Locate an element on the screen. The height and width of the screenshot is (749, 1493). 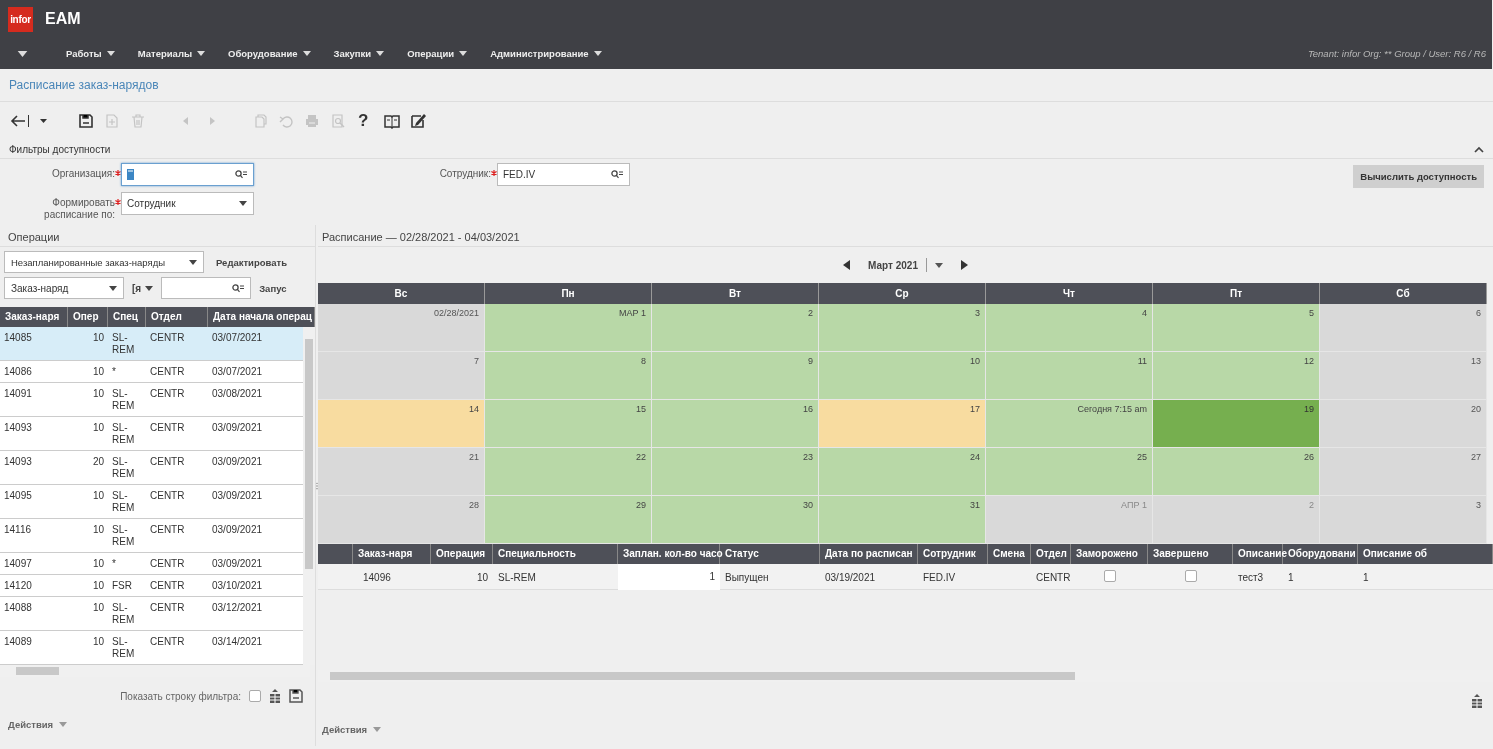
table-cell-text: 03/14/2021 is located at coordinates (237, 642).